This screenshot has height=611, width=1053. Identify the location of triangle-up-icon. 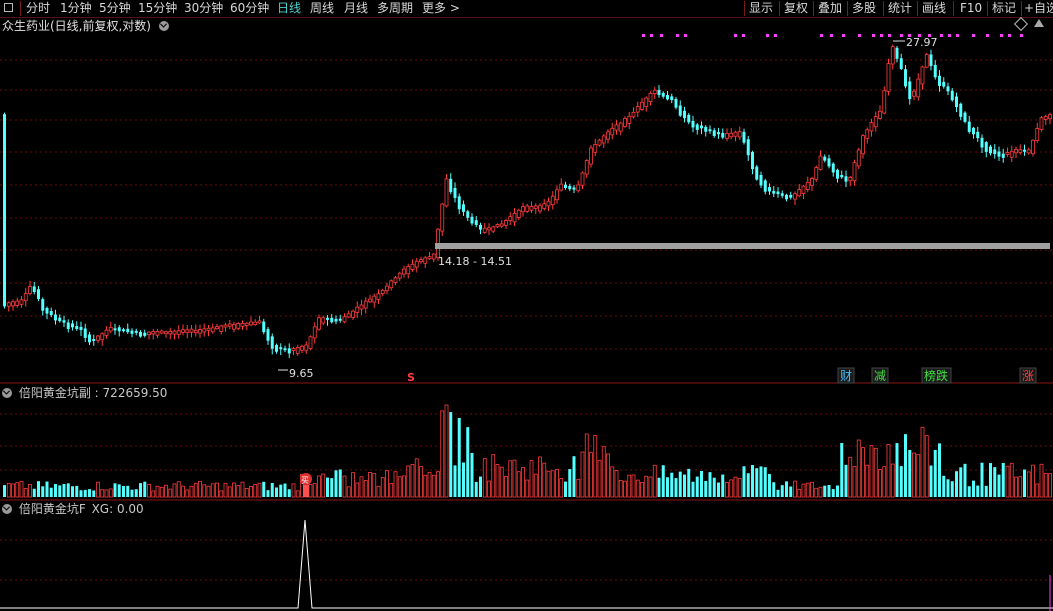
(1039, 23).